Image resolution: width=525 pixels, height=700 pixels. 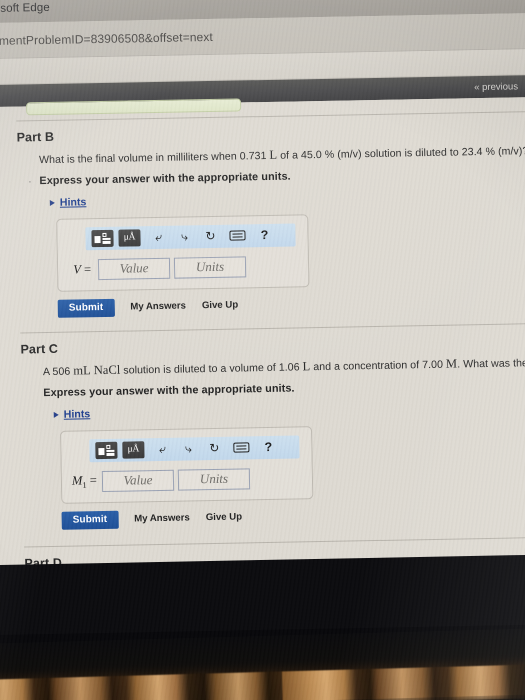 I want to click on previous-link: « previous, so click(x=496, y=87).